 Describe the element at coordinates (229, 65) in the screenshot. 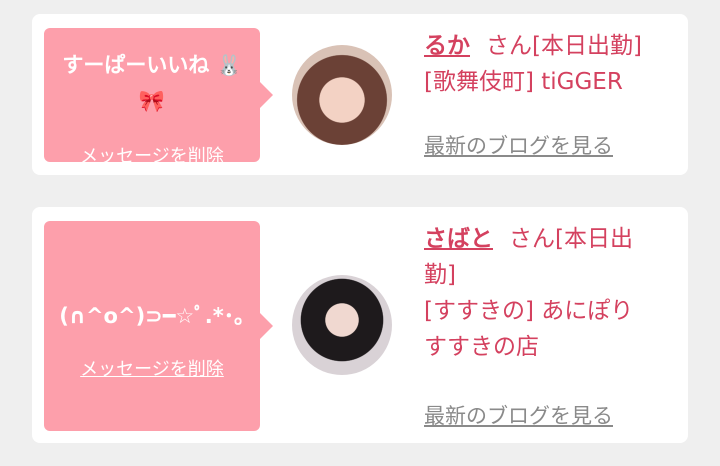

I see `bunny-emoji-icon: 🐰` at that location.